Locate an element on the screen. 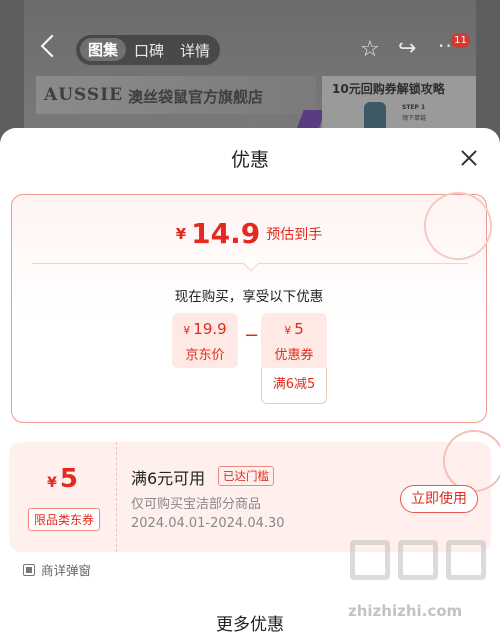 The width and height of the screenshot is (500, 633). checkbox-icon is located at coordinates (29, 570).